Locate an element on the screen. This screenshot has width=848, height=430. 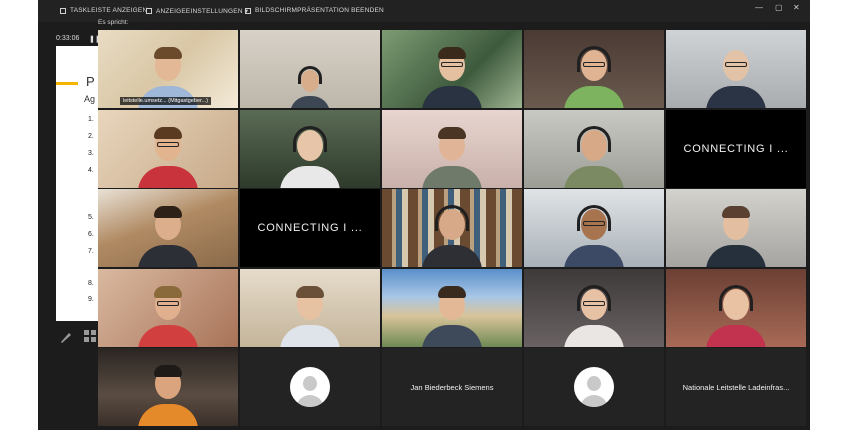
show-taskbar-label: TASKLEISTE ANZEIGEN is located at coordinates (109, 10).